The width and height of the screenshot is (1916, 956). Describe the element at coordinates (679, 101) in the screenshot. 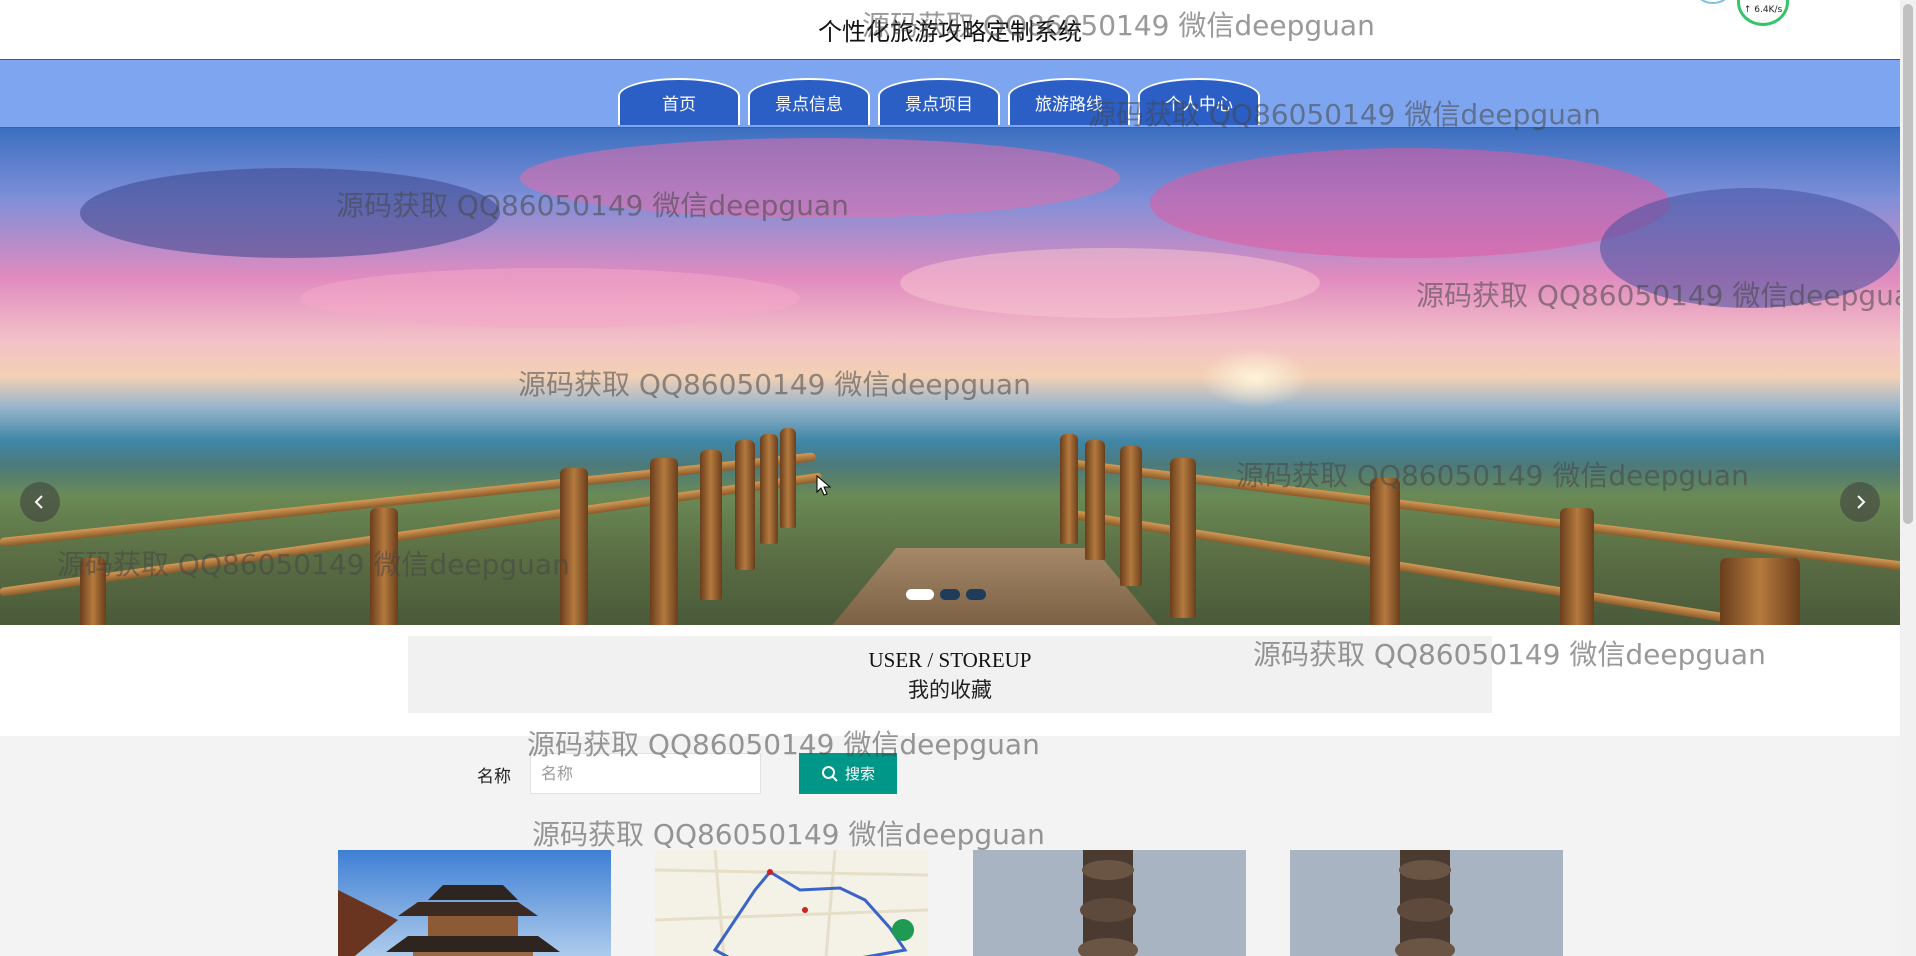

I see `nav-tab-home: 首页` at that location.